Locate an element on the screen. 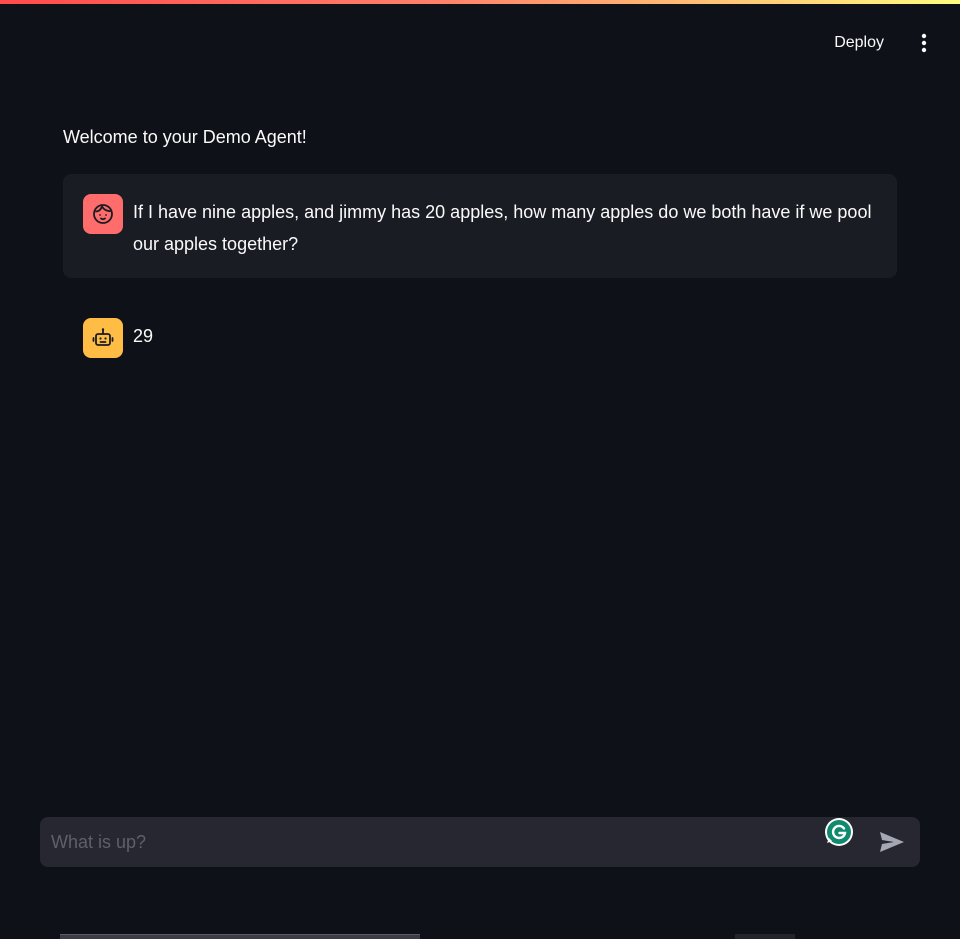  main-menu-button is located at coordinates (924, 43).